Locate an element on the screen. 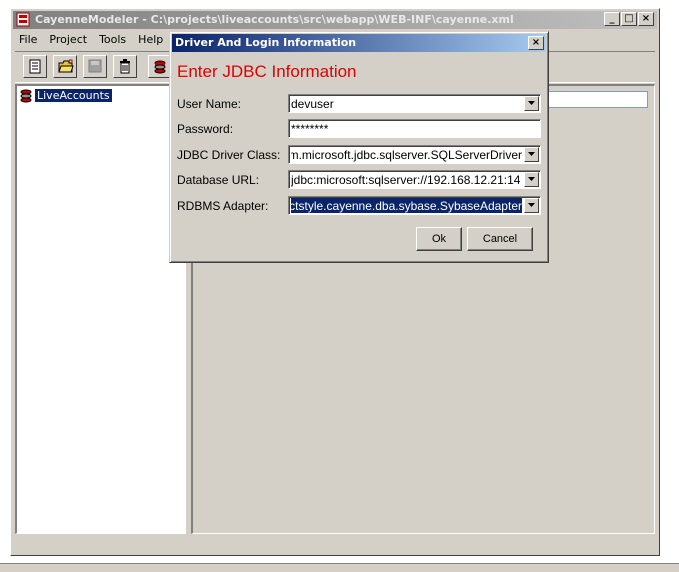 Image resolution: width=679 pixels, height=572 pixels. tree-node-root: LiveAccounts is located at coordinates (65, 96).